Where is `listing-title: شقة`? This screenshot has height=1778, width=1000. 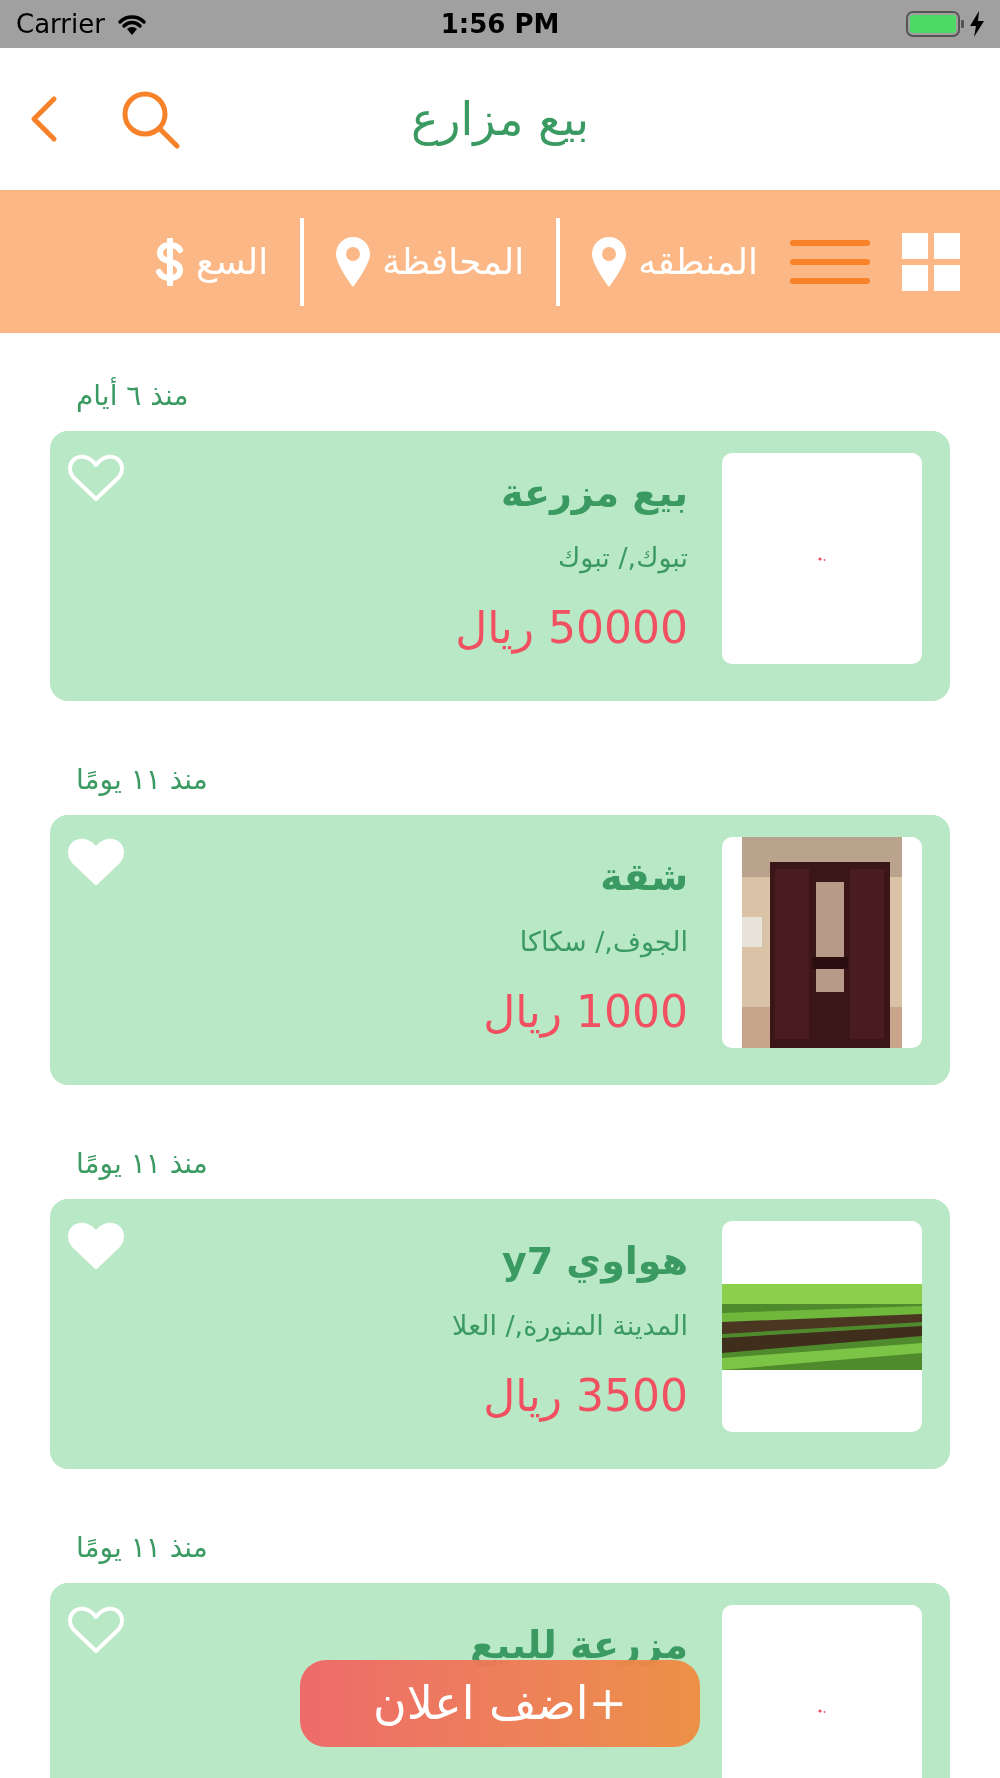
listing-title: شقة is located at coordinates (644, 877).